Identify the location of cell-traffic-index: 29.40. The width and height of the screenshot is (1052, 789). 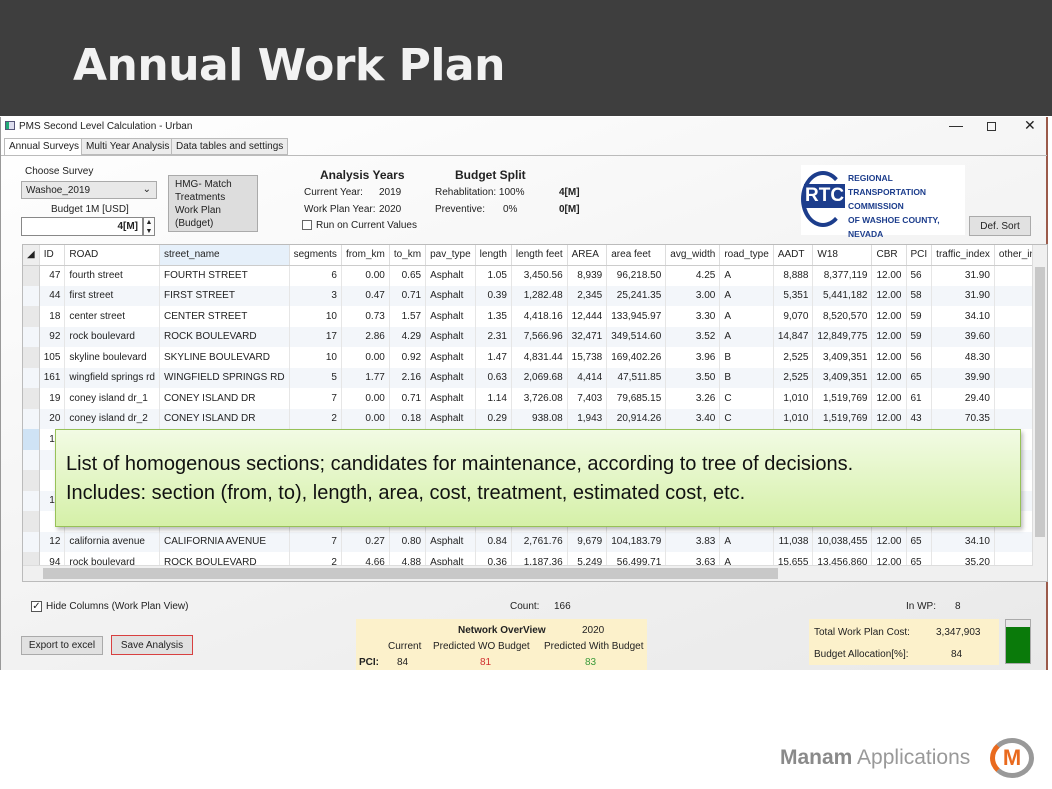
(963, 398).